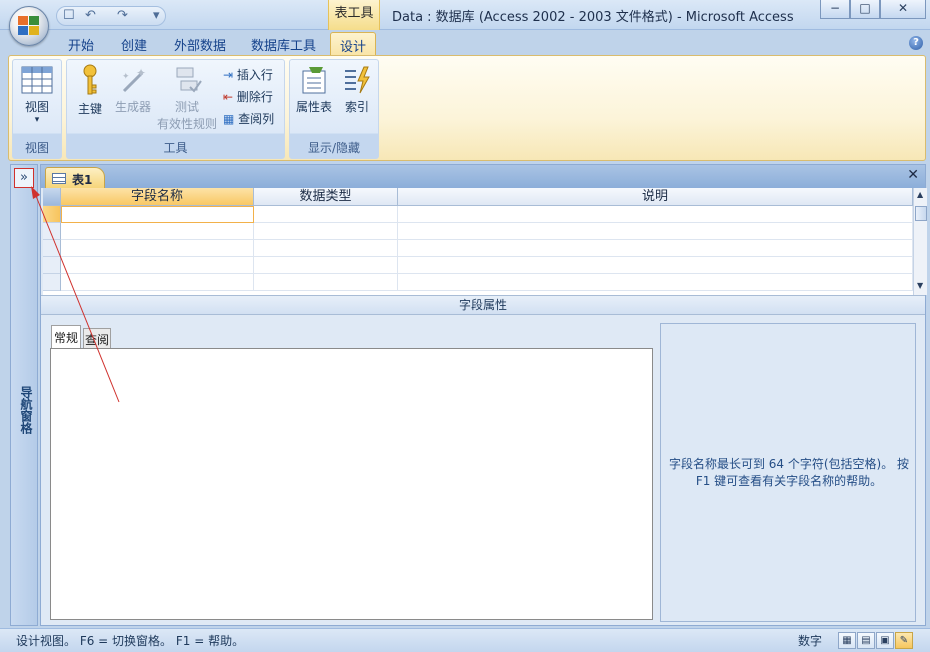 The image size is (930, 652). I want to click on tab-lookup: 查阅, so click(97, 338).